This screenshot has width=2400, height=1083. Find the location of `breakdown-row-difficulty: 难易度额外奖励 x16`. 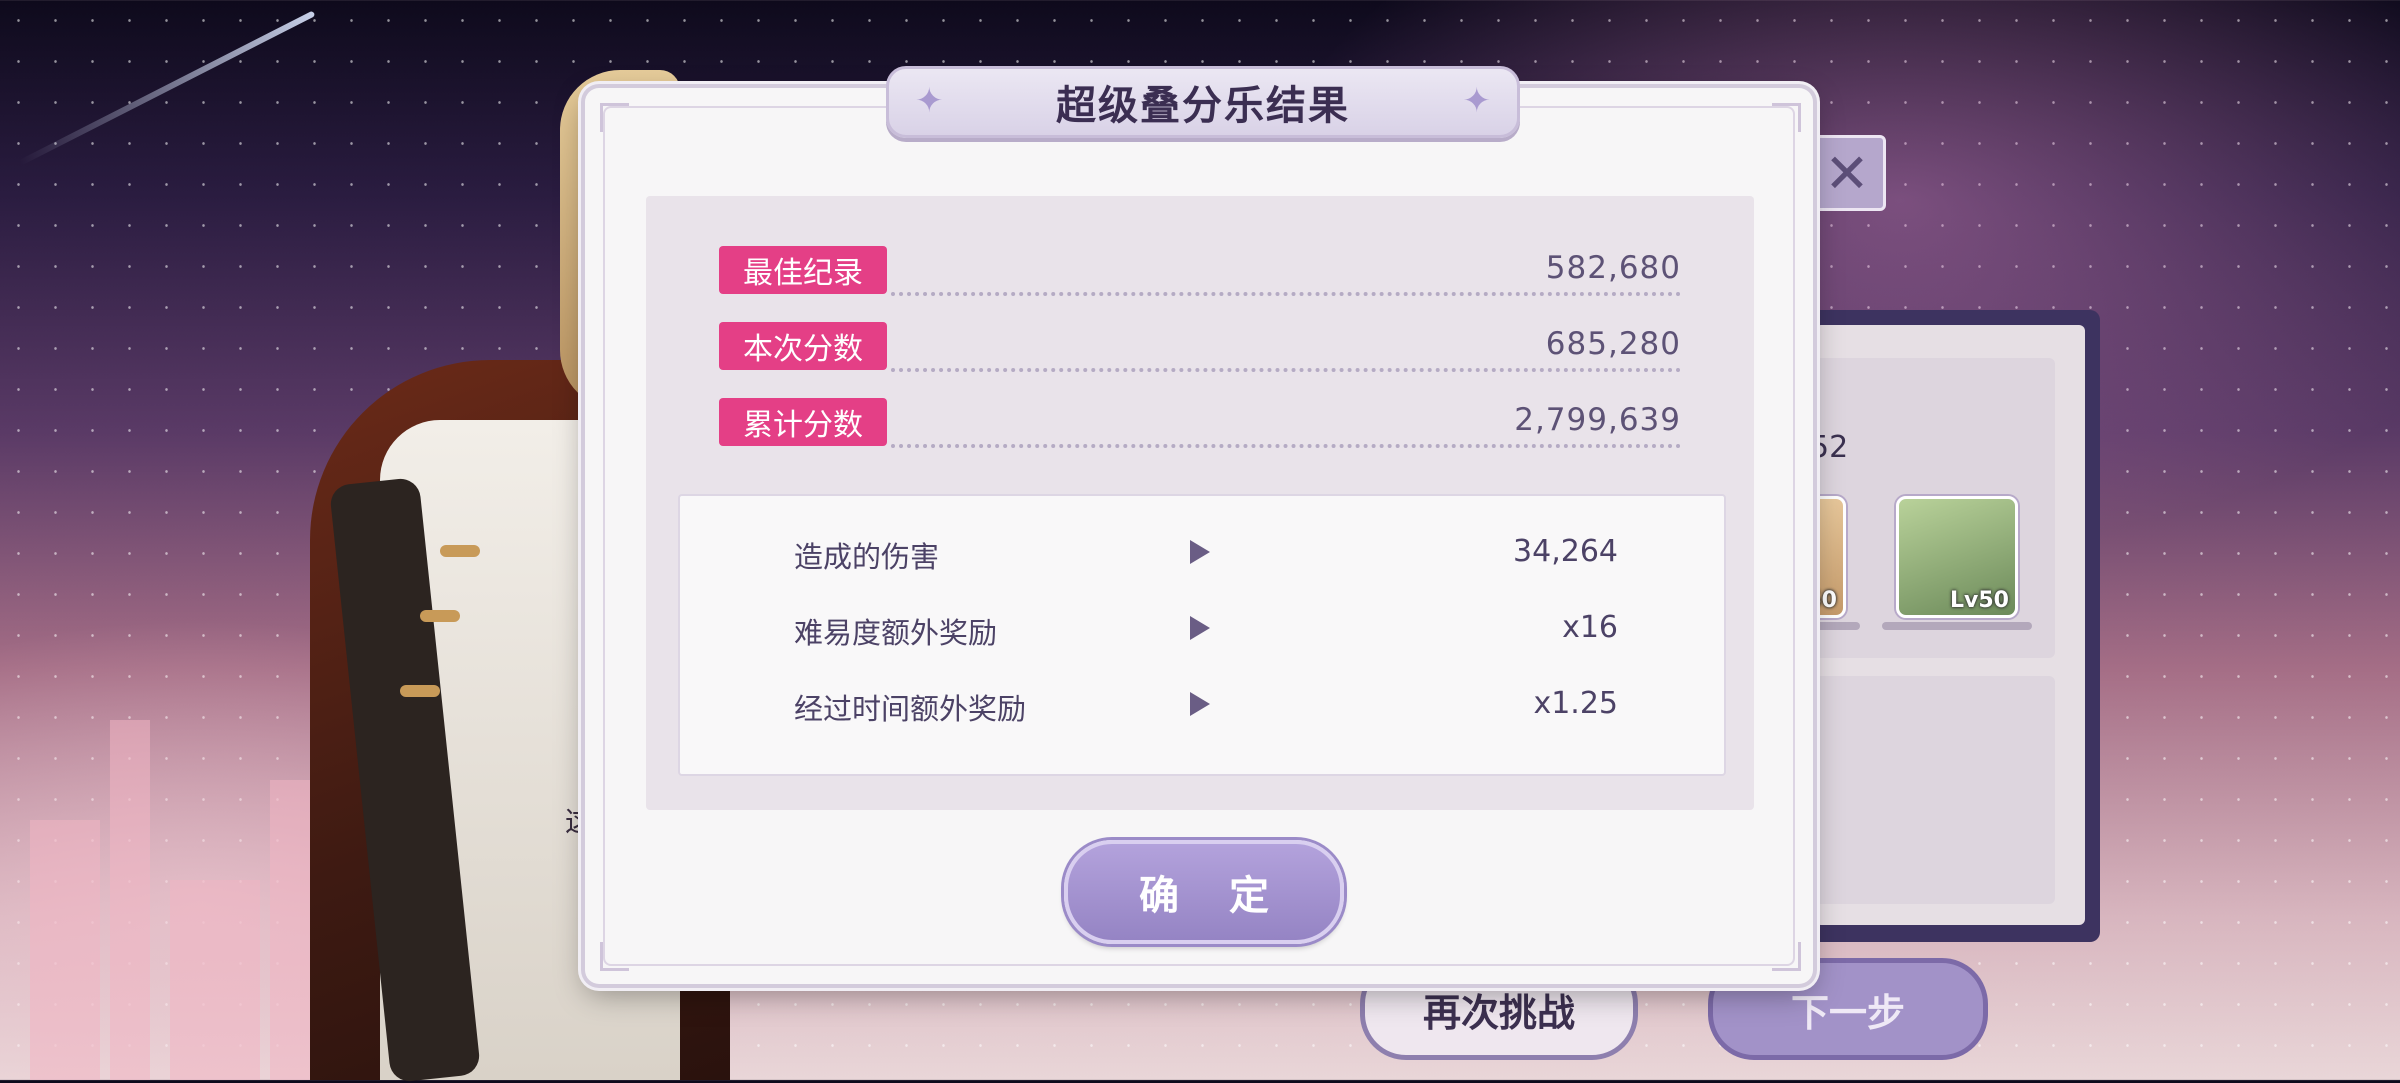

breakdown-row-difficulty: 难易度额外奖励 x16 is located at coordinates (1206, 630).